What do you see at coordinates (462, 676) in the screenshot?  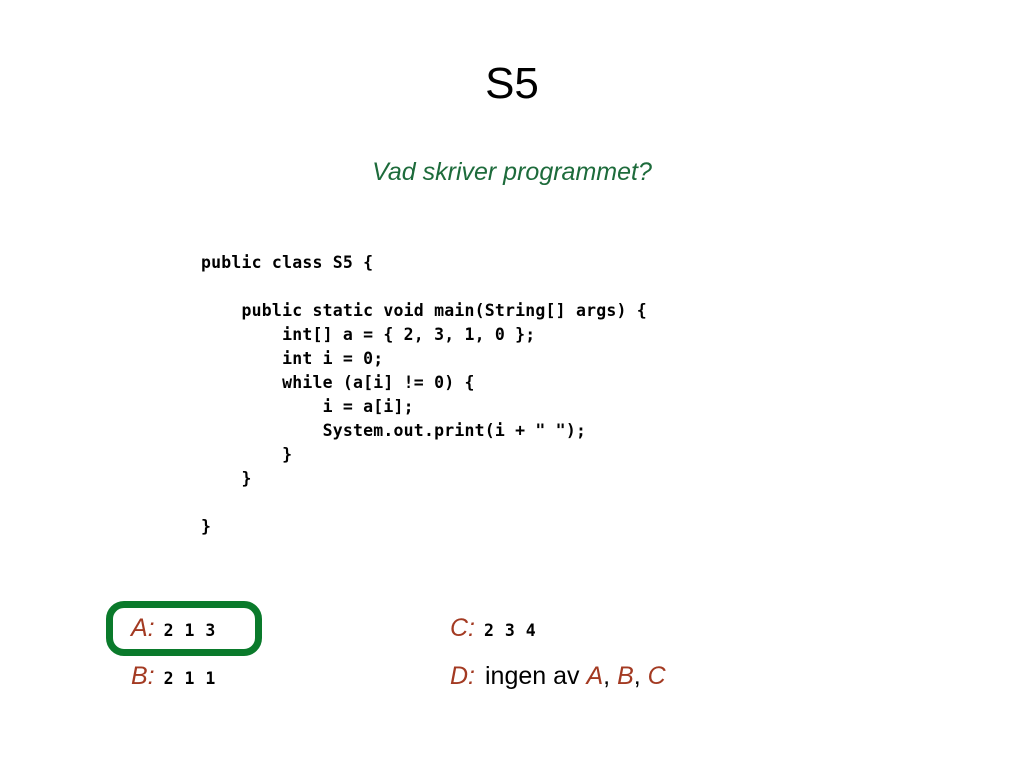 I see `answer-option-d-letter: D:` at bounding box center [462, 676].